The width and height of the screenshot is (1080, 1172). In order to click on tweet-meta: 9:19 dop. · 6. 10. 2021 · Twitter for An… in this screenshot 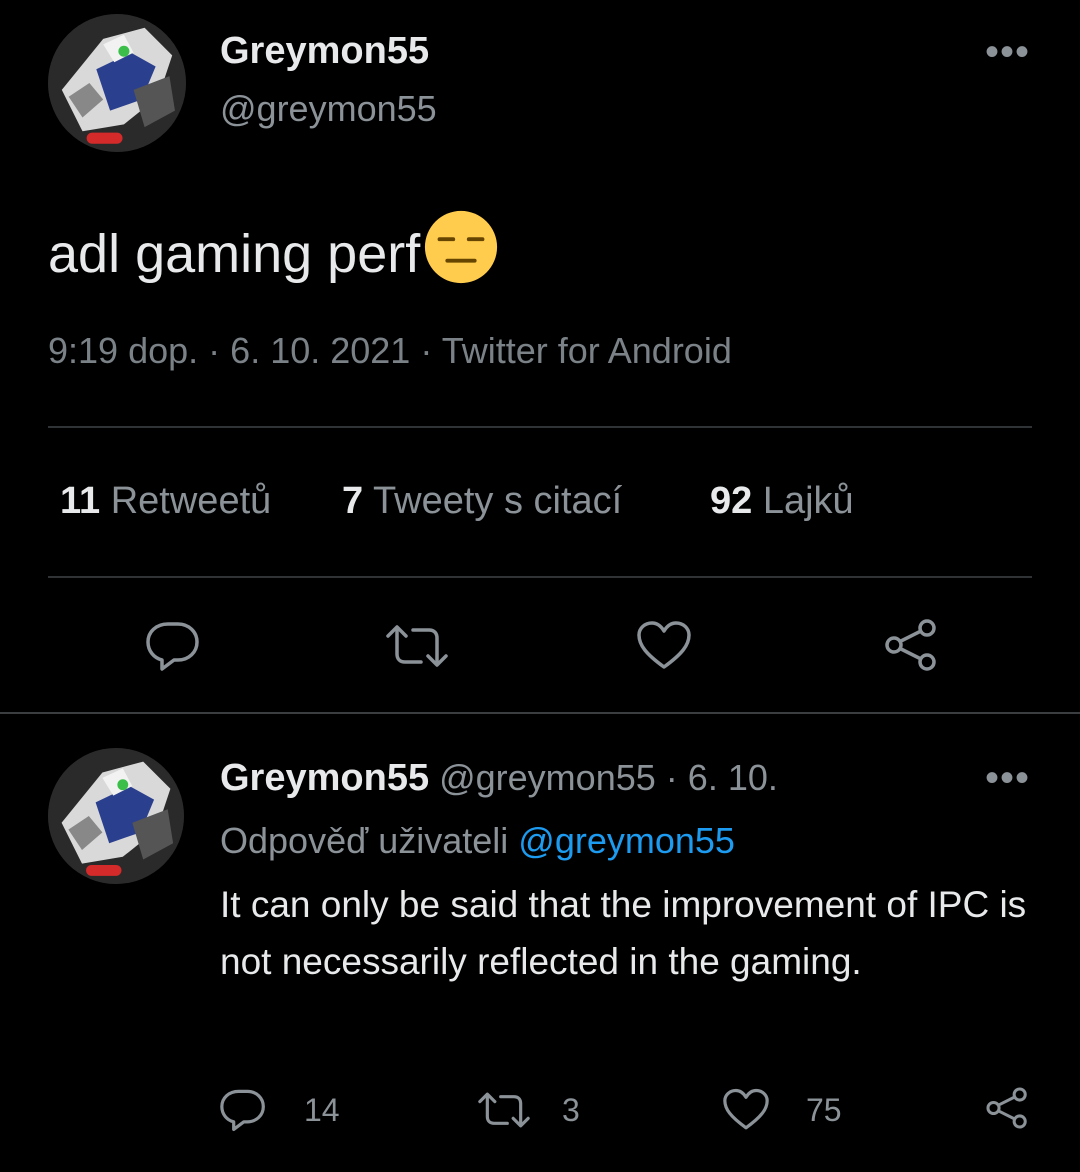, I will do `click(390, 351)`.